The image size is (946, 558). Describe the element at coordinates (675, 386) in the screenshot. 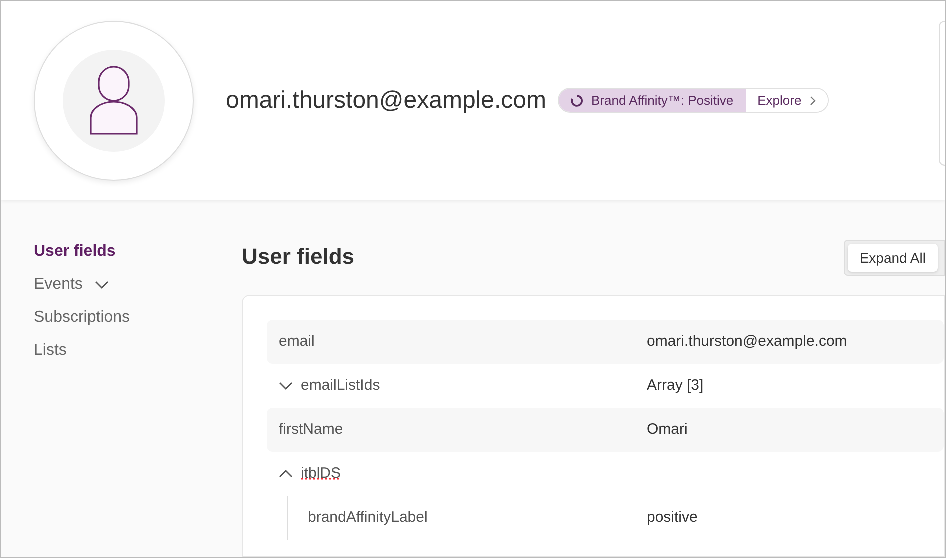

I see `field-value: Array [3]` at that location.